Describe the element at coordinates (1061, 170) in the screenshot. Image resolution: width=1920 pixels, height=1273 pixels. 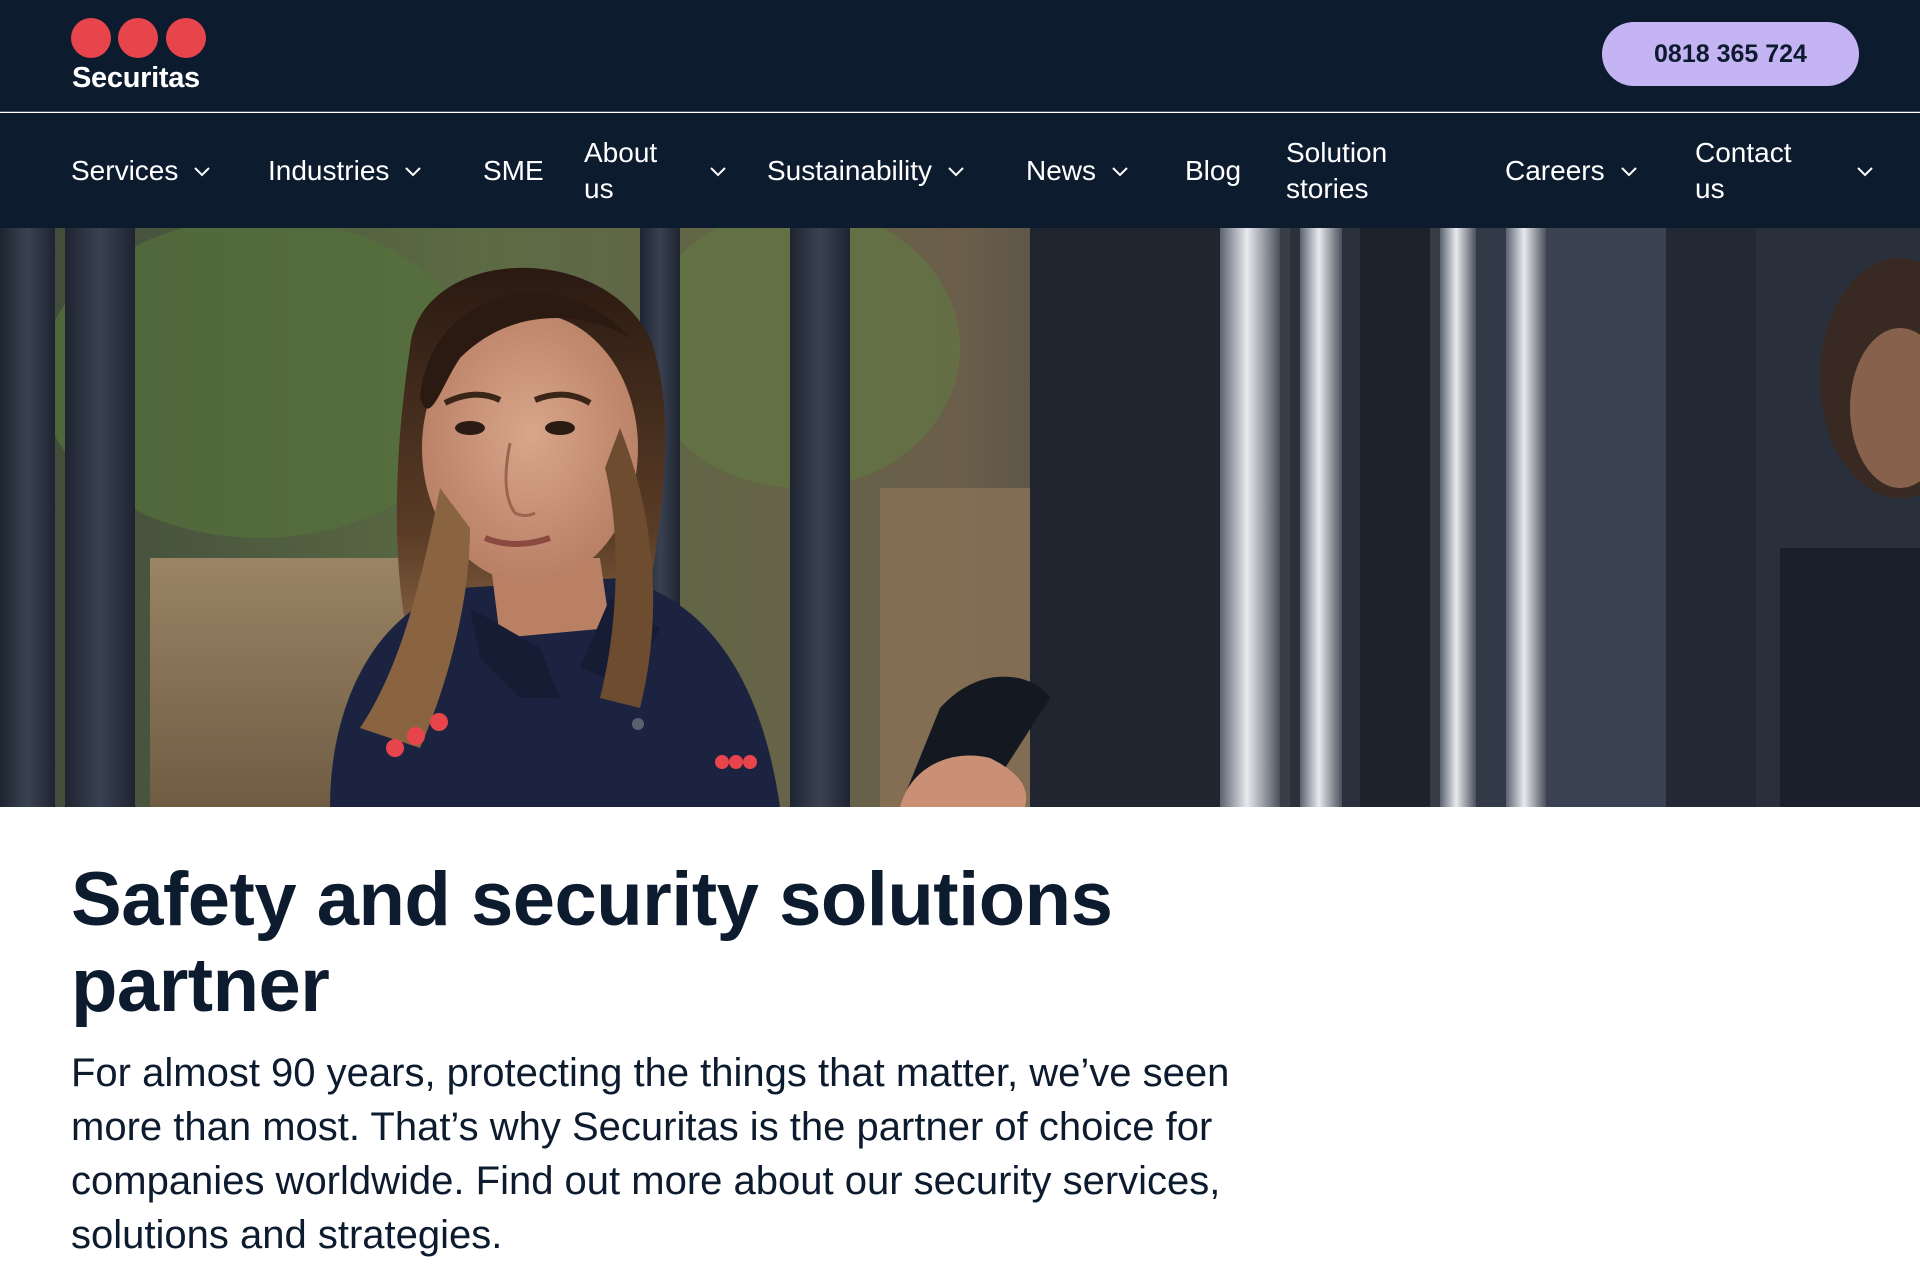
I see `nav-item-label: News` at that location.